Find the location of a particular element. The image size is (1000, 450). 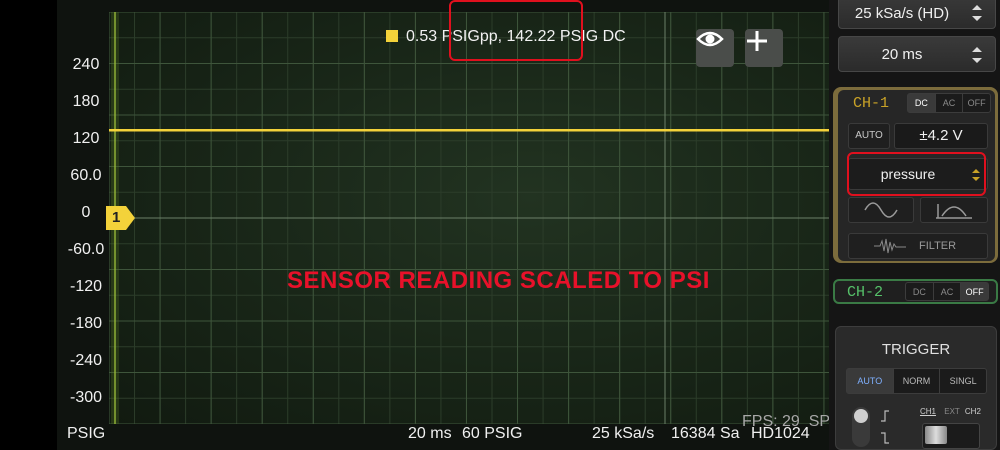

ch1-coupling-toggle: DC AC OFF is located at coordinates (949, 103).